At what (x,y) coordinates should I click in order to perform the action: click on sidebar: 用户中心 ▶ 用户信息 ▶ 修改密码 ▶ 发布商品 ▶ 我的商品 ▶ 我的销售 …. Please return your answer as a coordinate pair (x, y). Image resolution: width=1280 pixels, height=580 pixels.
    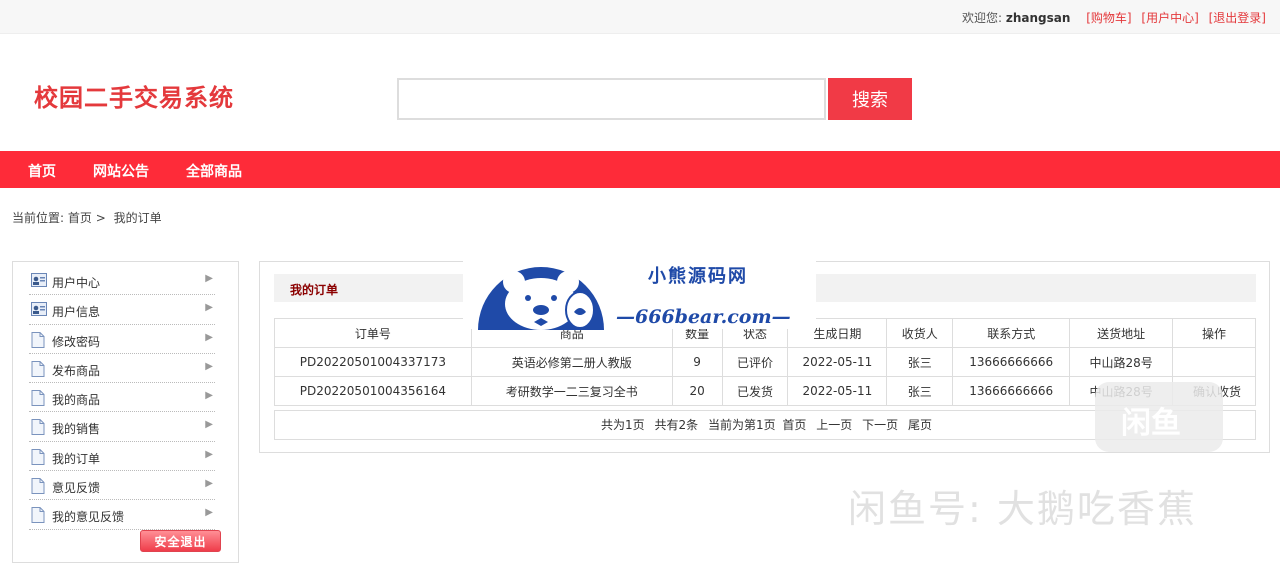
    Looking at the image, I should click on (125, 412).